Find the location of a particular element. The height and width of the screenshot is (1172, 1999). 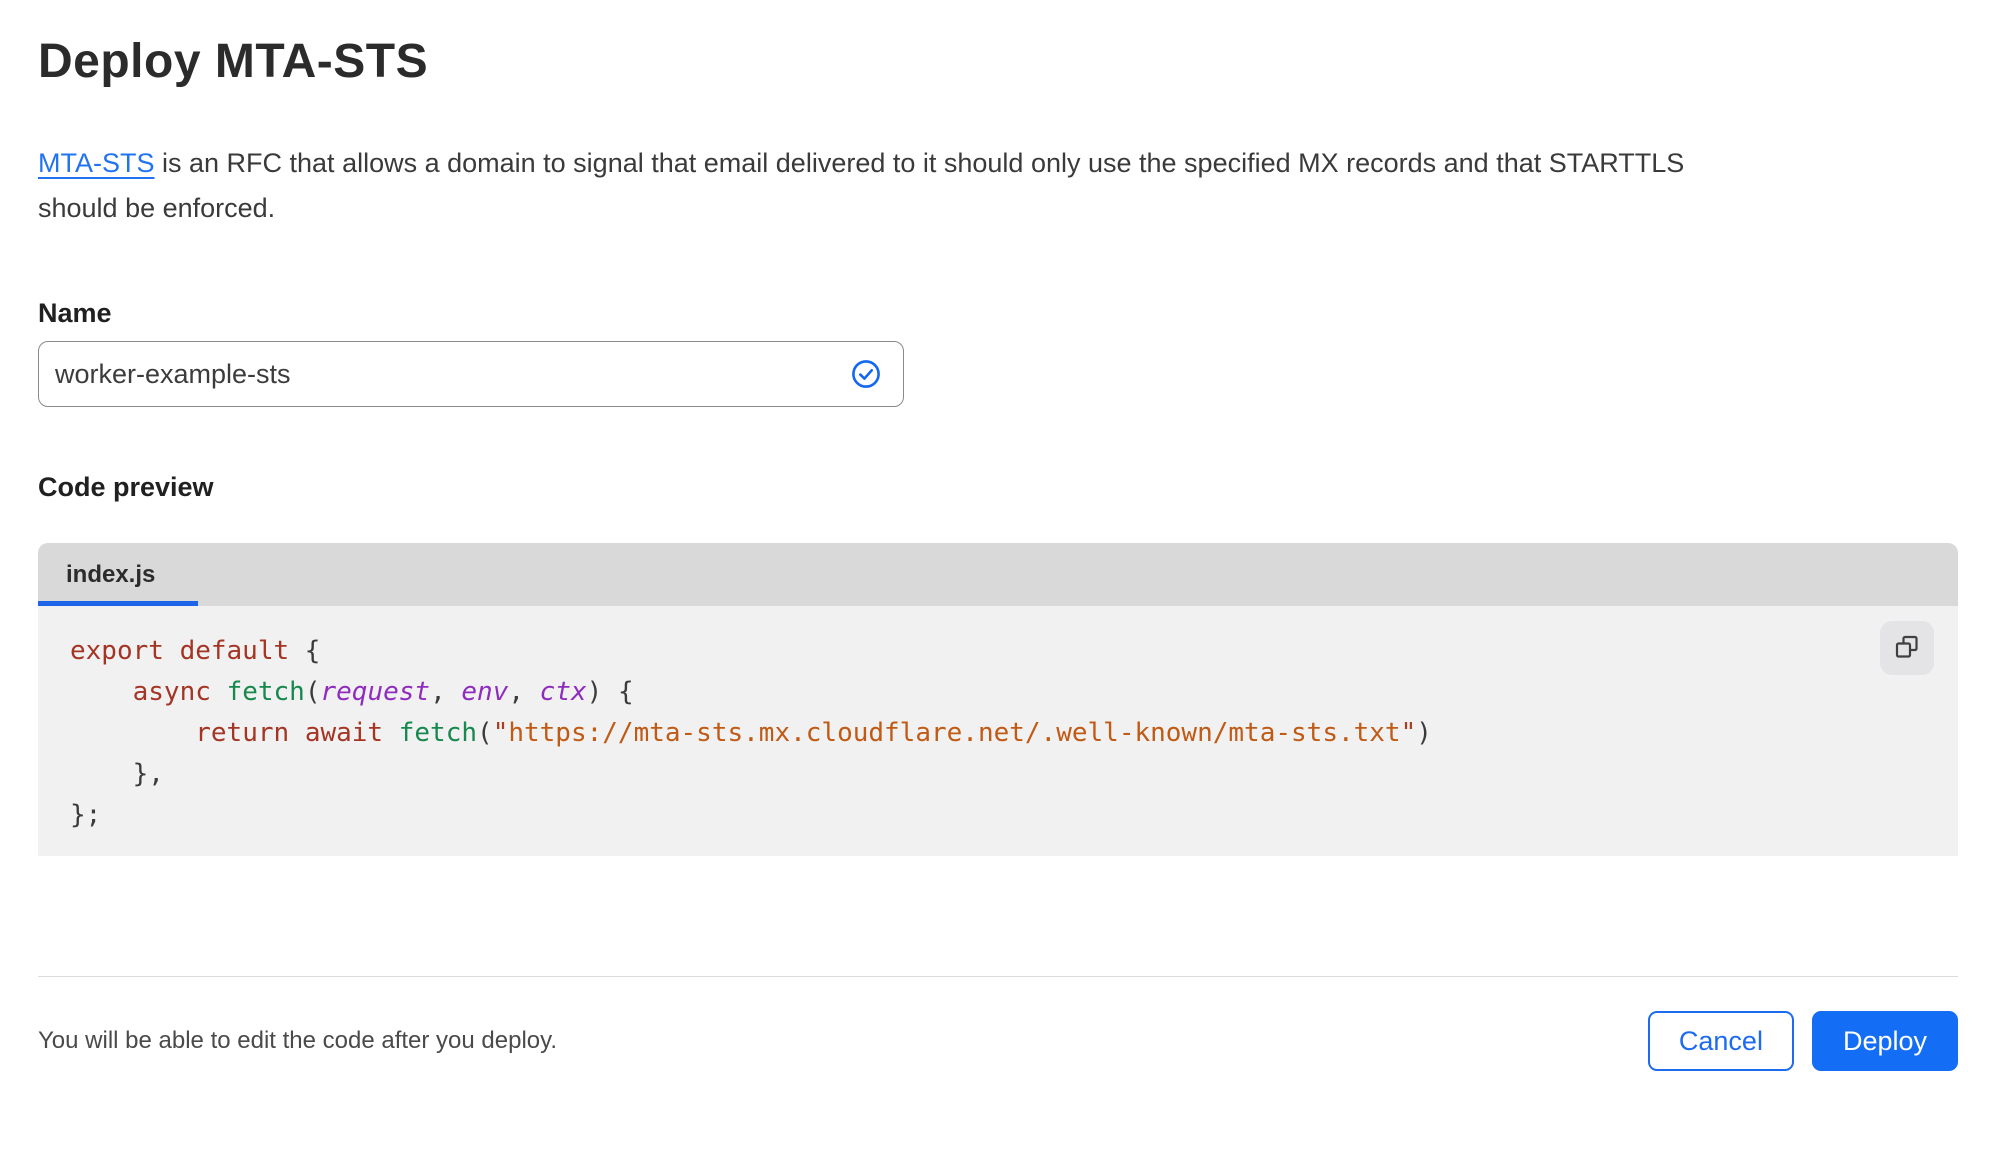

name-label: Name is located at coordinates (75, 313).